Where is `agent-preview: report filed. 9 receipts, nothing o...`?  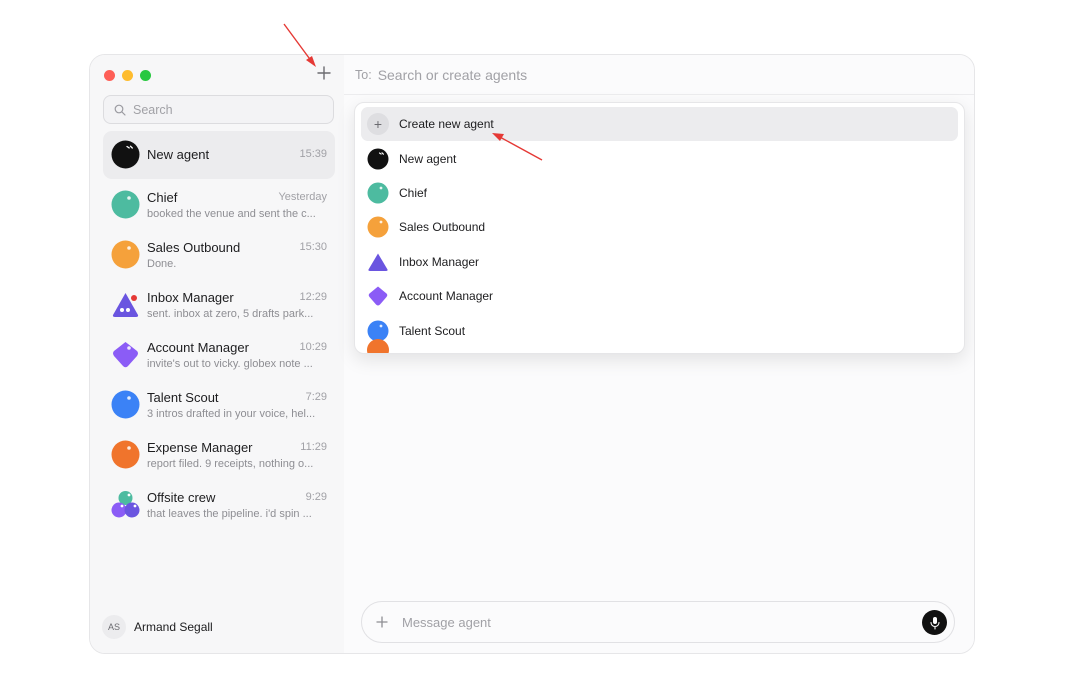 agent-preview: report filed. 9 receipts, nothing o... is located at coordinates (230, 464).